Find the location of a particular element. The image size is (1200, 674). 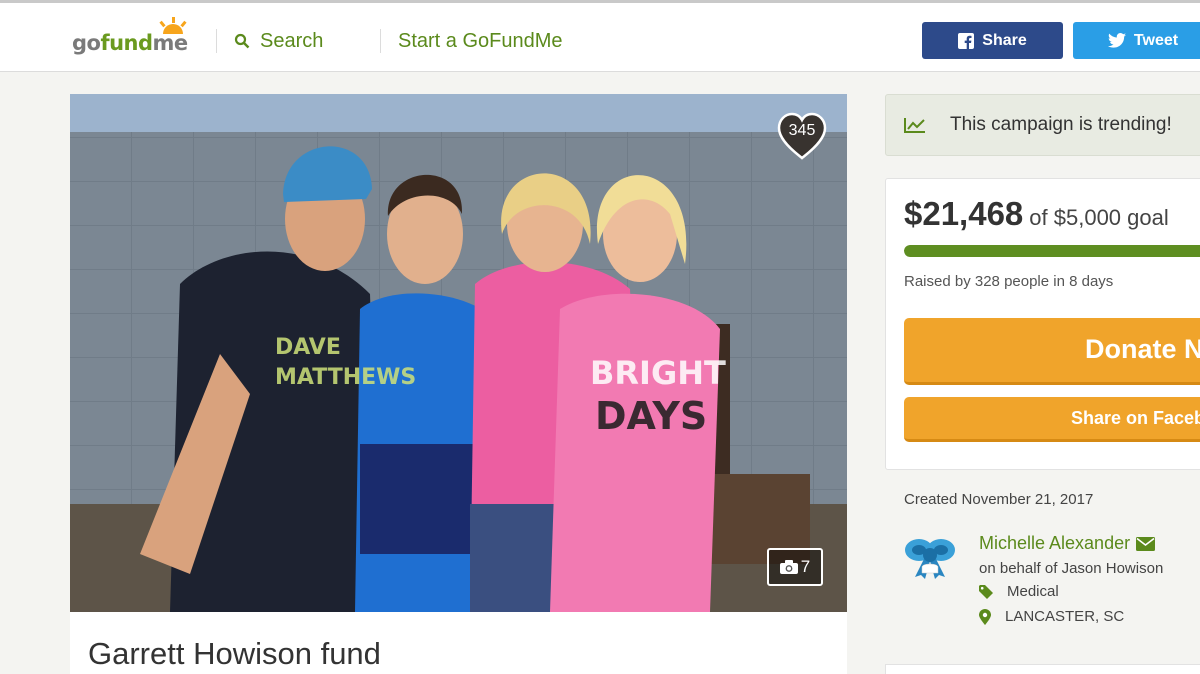

category-label: Medical is located at coordinates (1033, 591).